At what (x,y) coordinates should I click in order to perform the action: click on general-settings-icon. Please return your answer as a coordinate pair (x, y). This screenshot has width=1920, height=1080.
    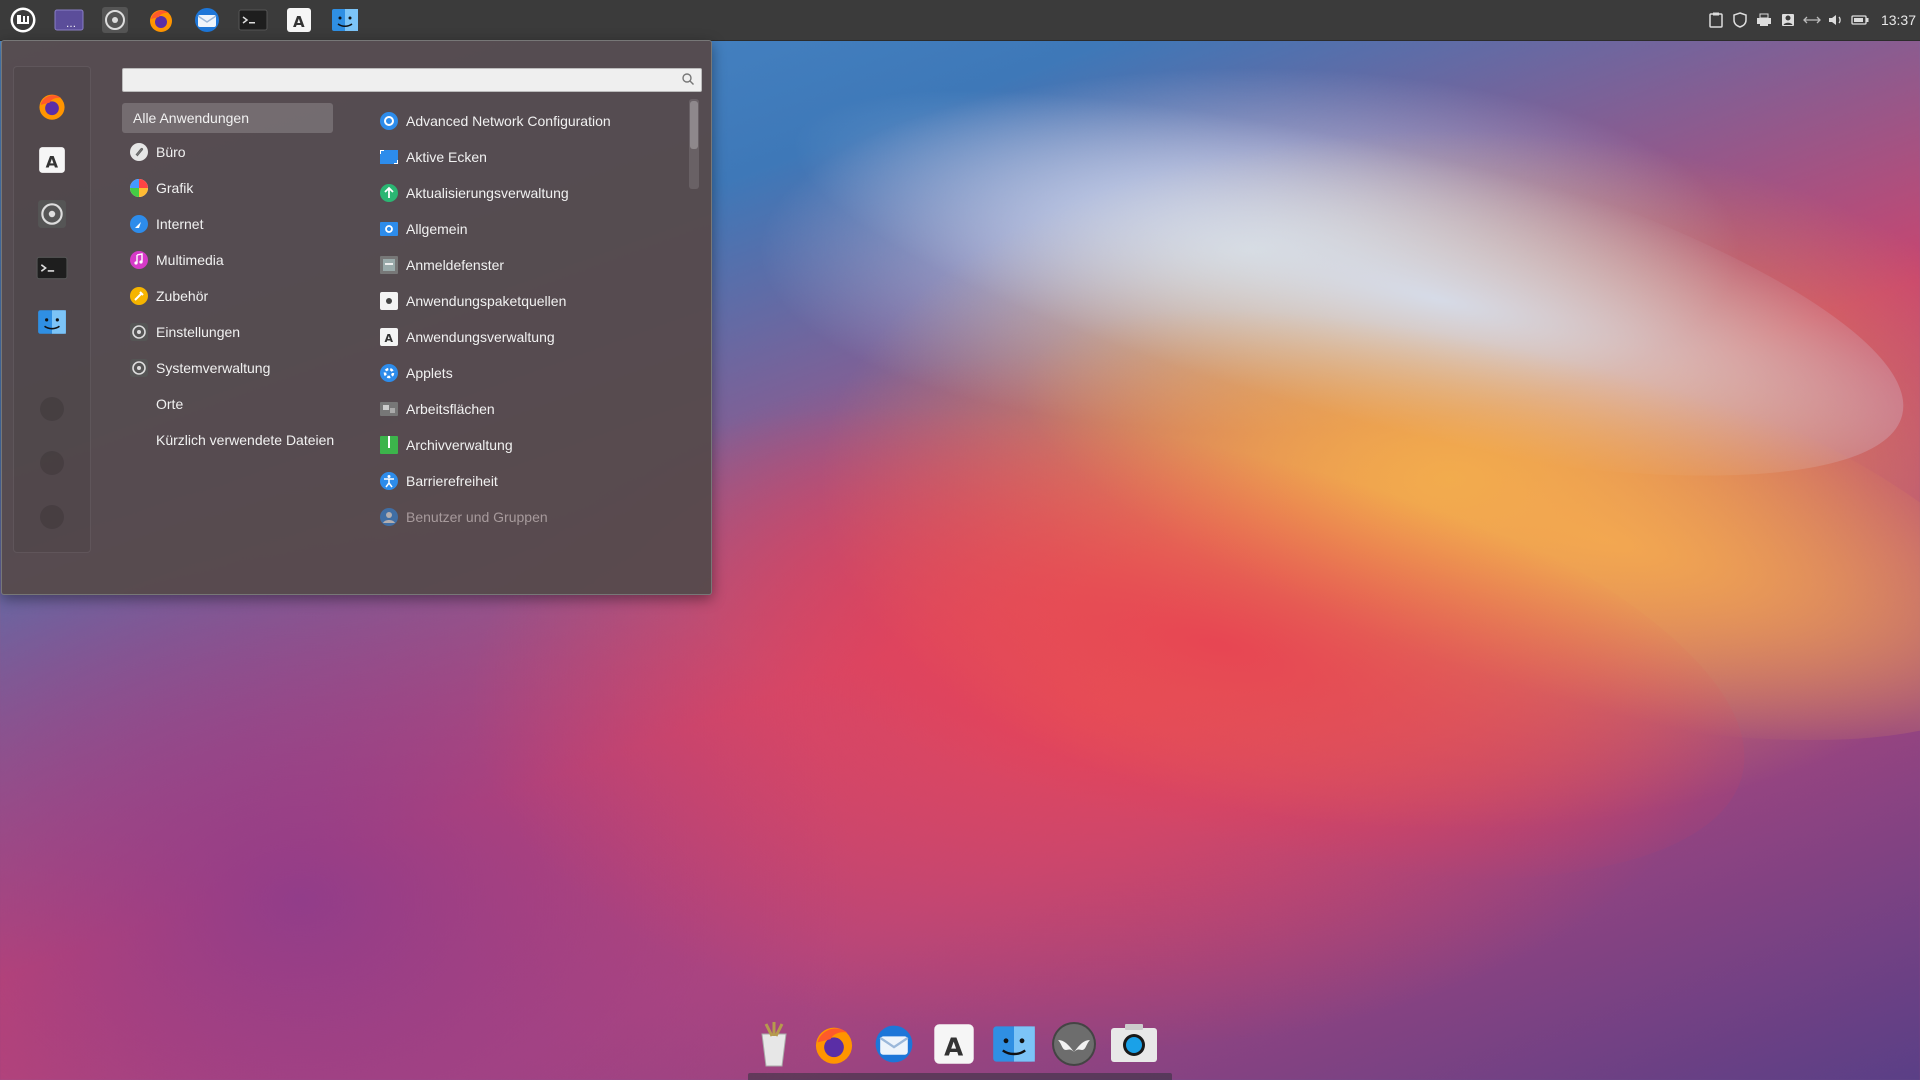
    Looking at the image, I should click on (389, 229).